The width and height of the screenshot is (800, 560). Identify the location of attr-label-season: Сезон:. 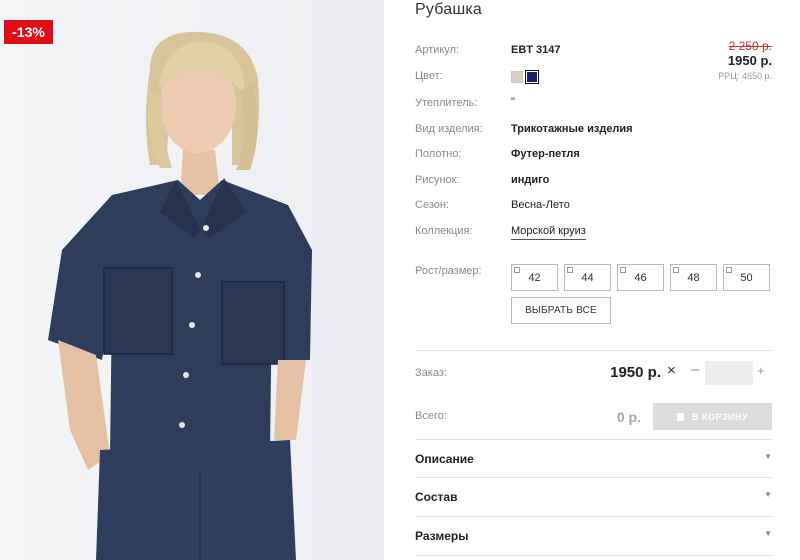
(432, 205).